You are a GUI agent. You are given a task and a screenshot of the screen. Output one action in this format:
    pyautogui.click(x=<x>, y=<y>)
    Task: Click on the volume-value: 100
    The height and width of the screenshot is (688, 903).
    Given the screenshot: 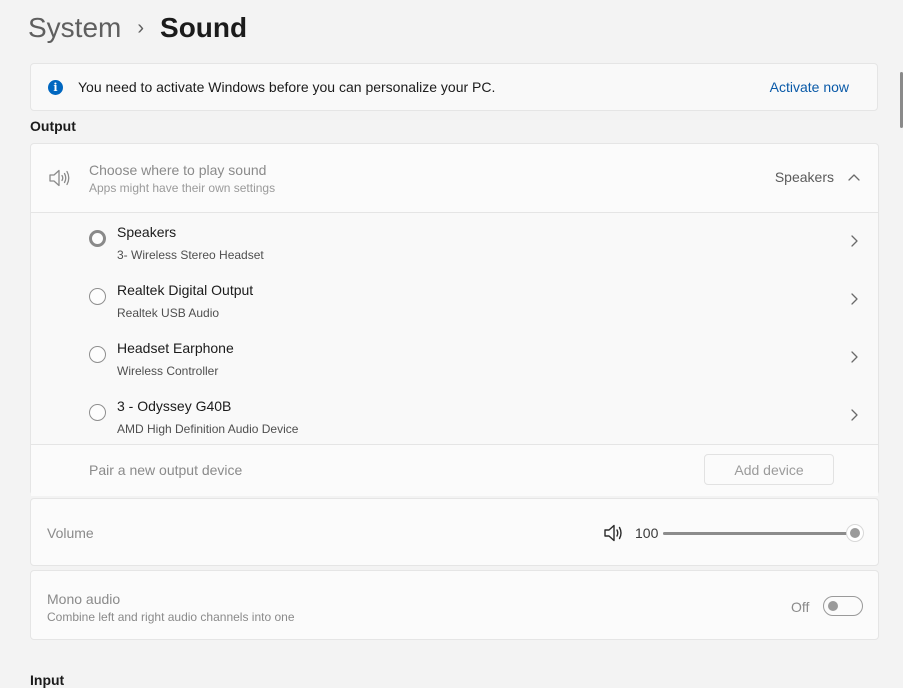 What is the action you would take?
    pyautogui.click(x=647, y=533)
    